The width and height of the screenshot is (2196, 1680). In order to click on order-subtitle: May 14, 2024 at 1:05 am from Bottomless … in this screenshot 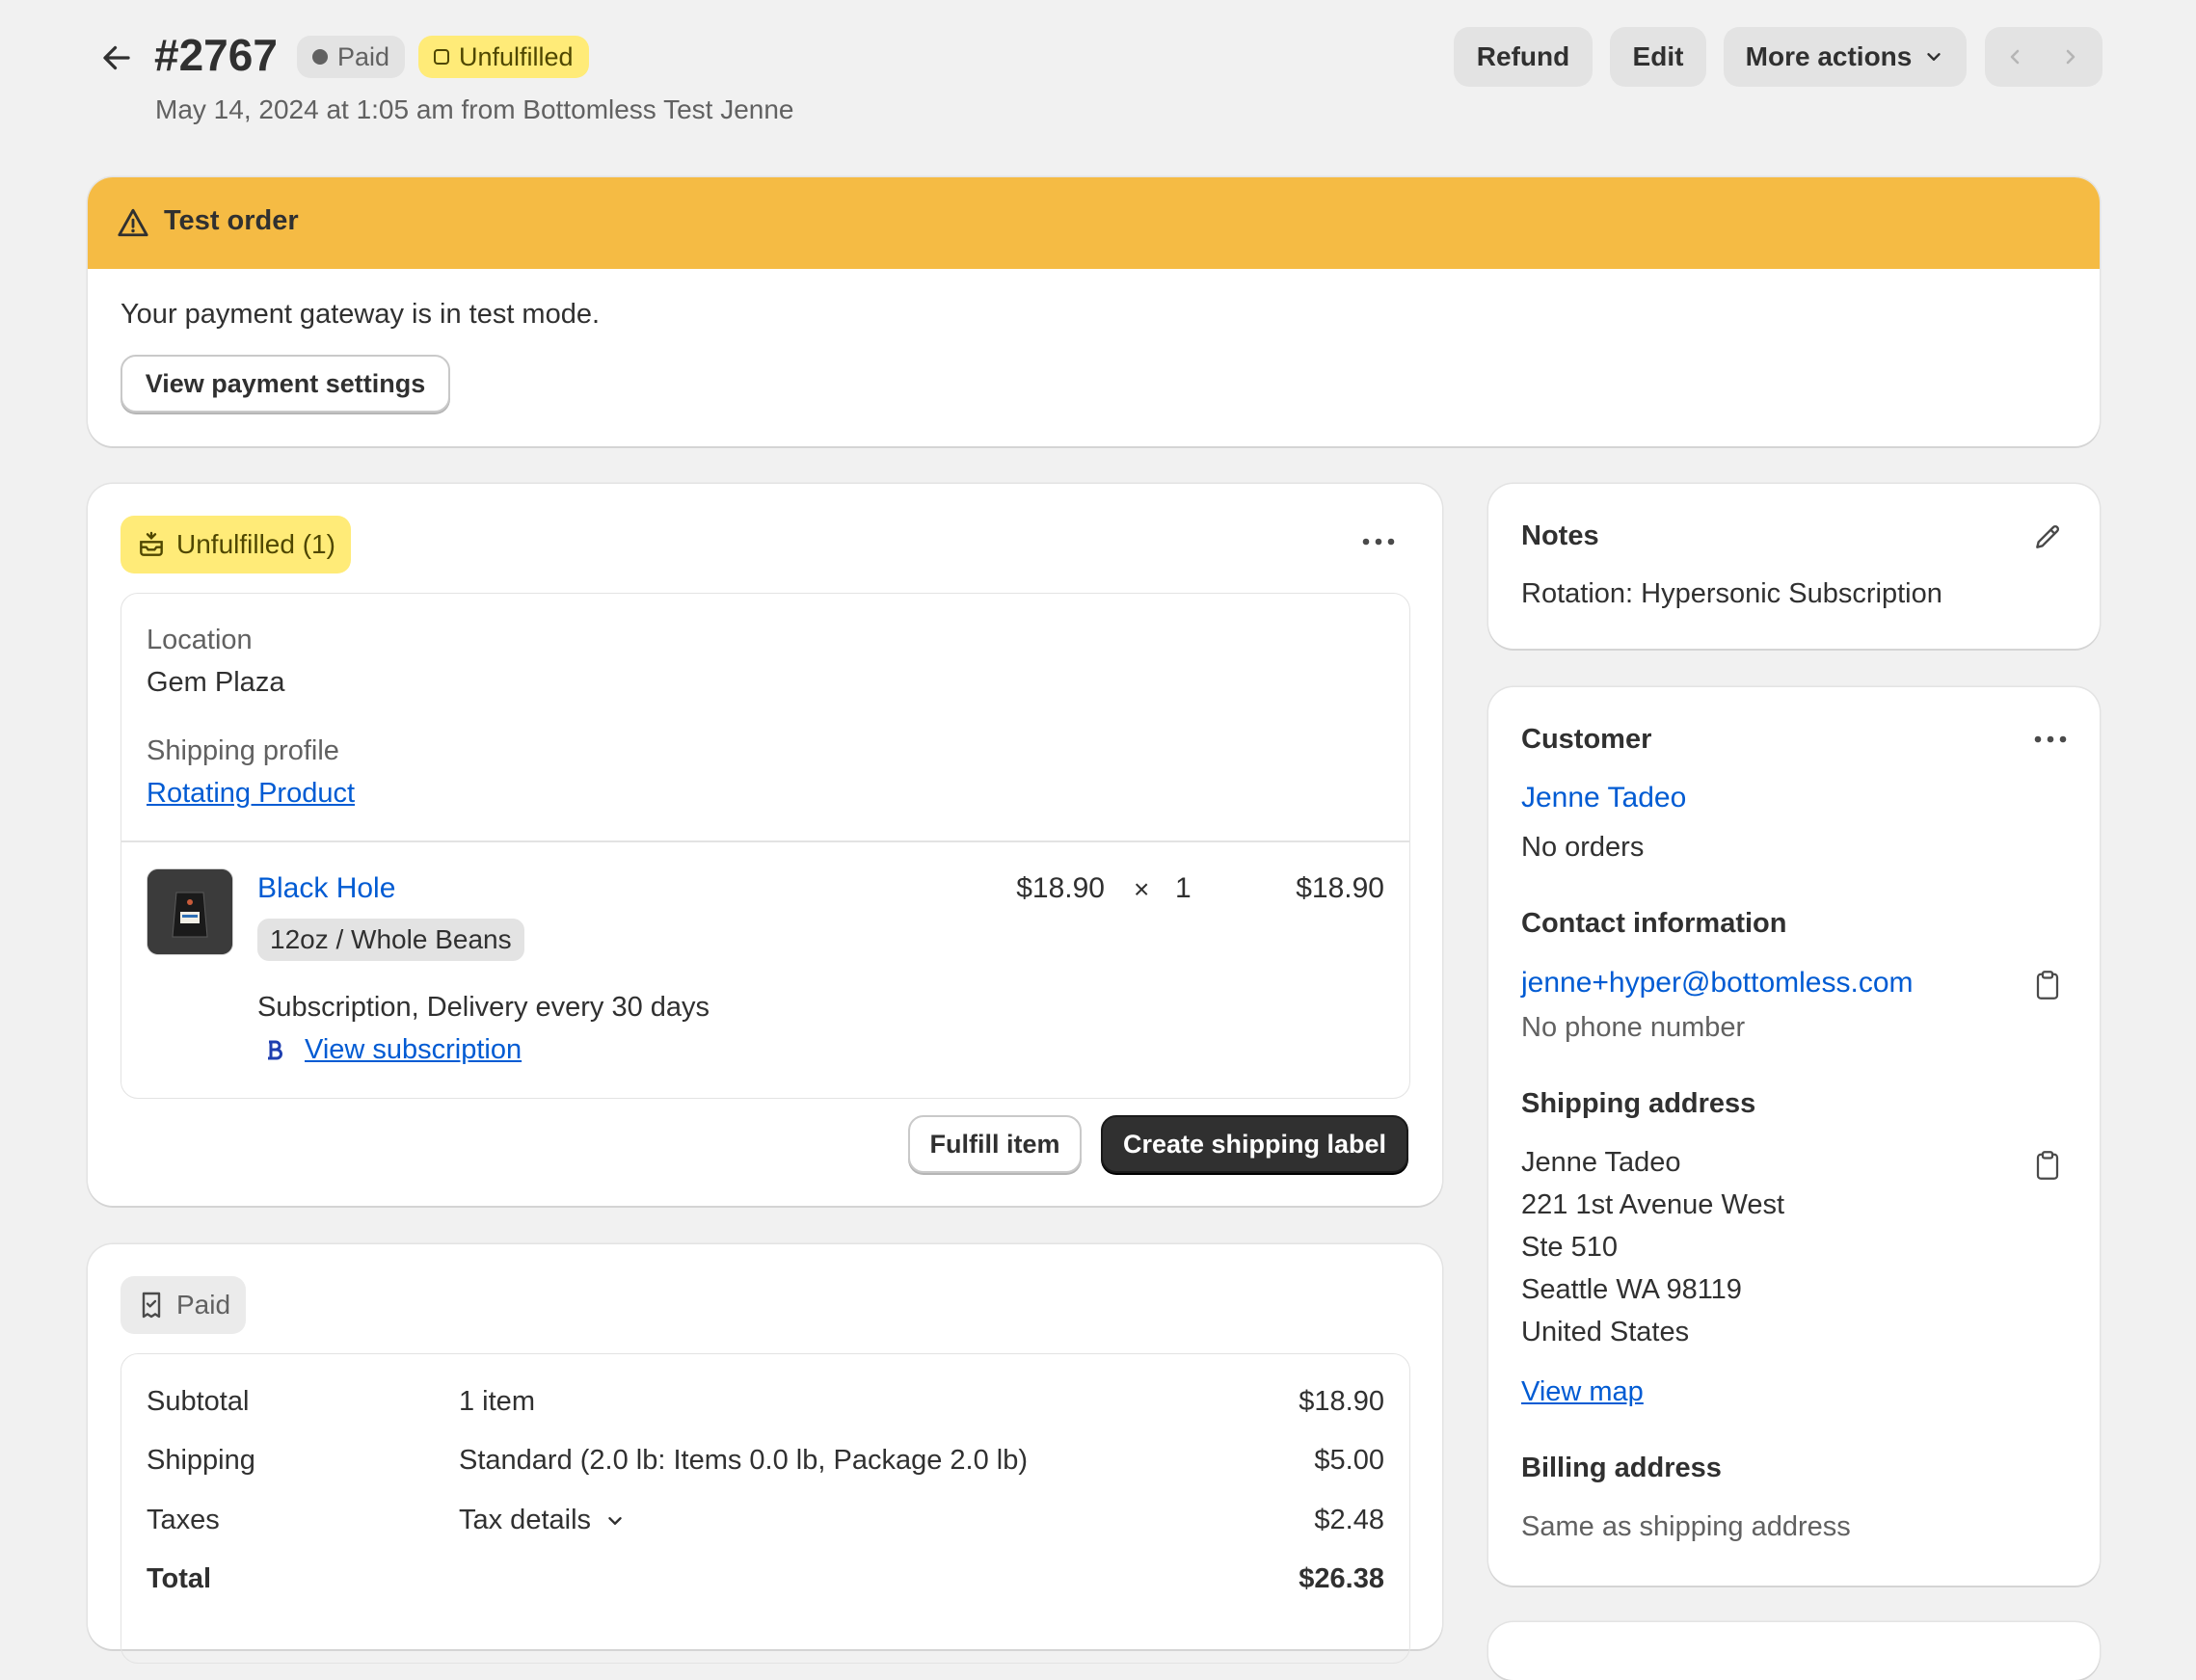, I will do `click(475, 109)`.